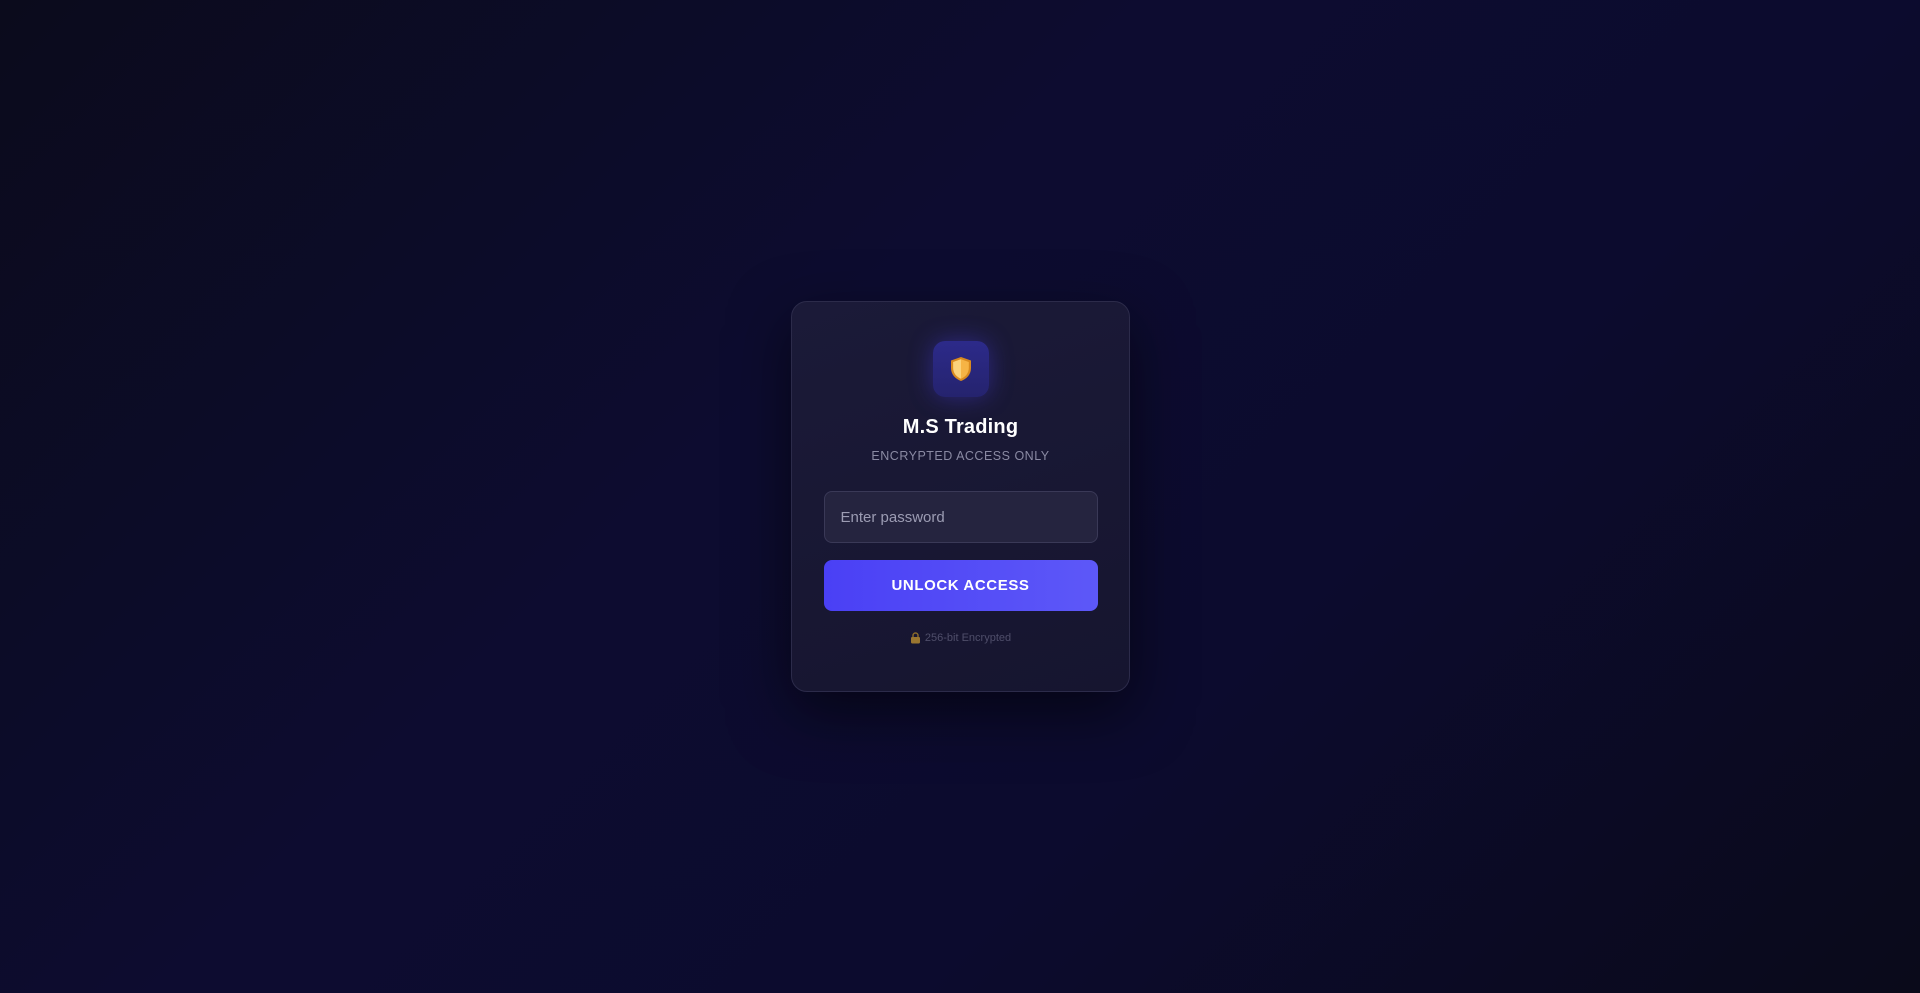 This screenshot has height=993, width=1920. What do you see at coordinates (915, 638) in the screenshot?
I see `lock-icon` at bounding box center [915, 638].